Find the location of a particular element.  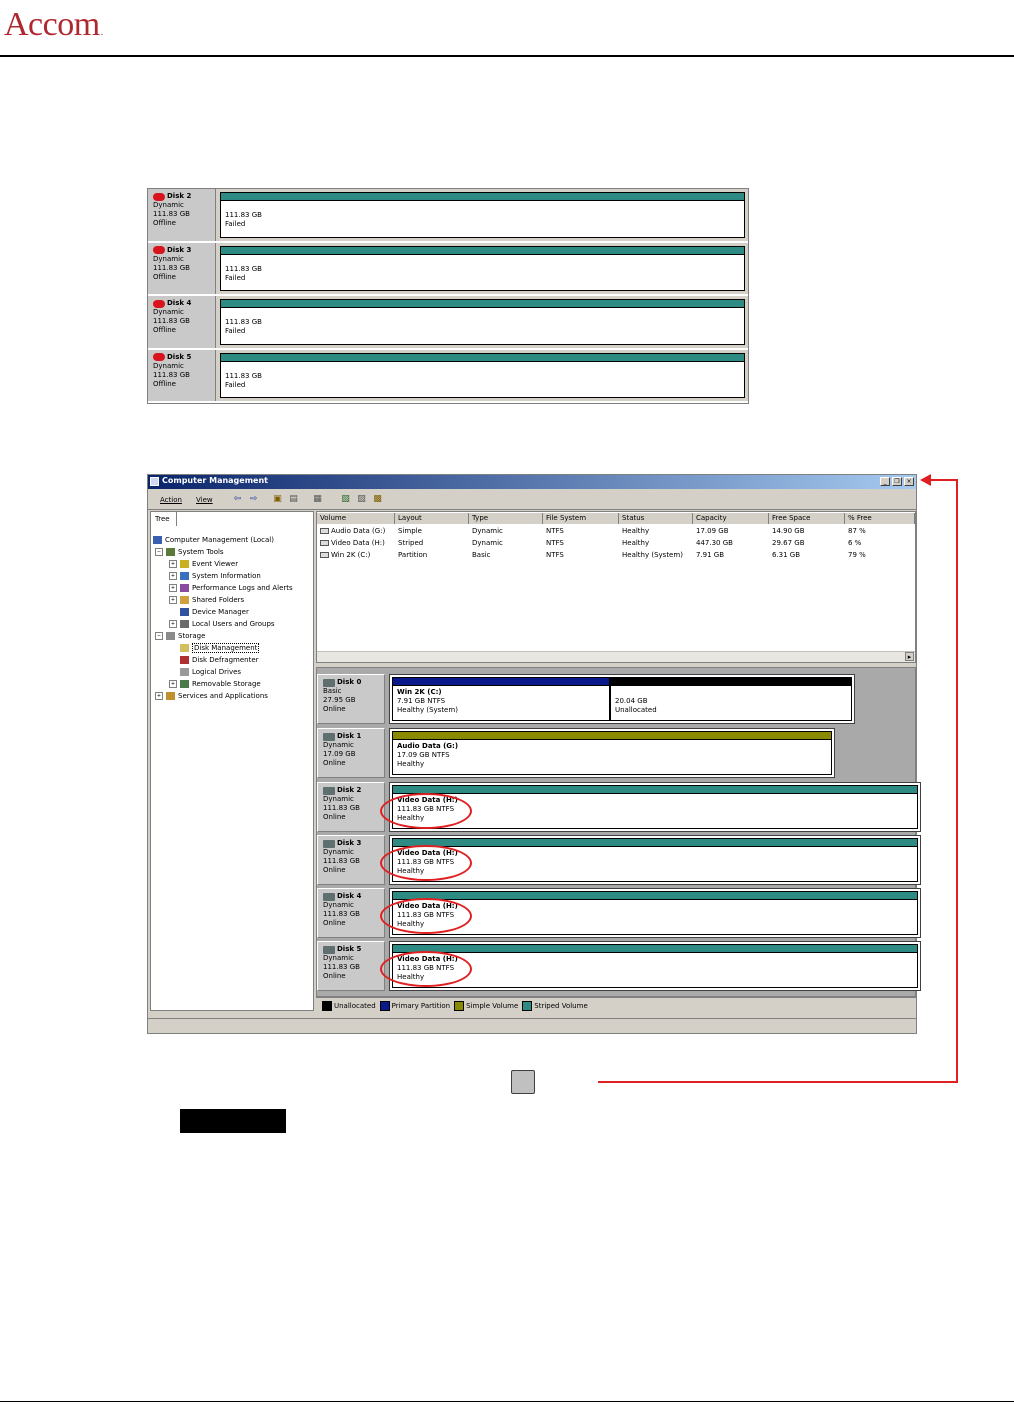

disk-label: Disk 0 Basic 27.95 GB Online is located at coordinates (351, 699).